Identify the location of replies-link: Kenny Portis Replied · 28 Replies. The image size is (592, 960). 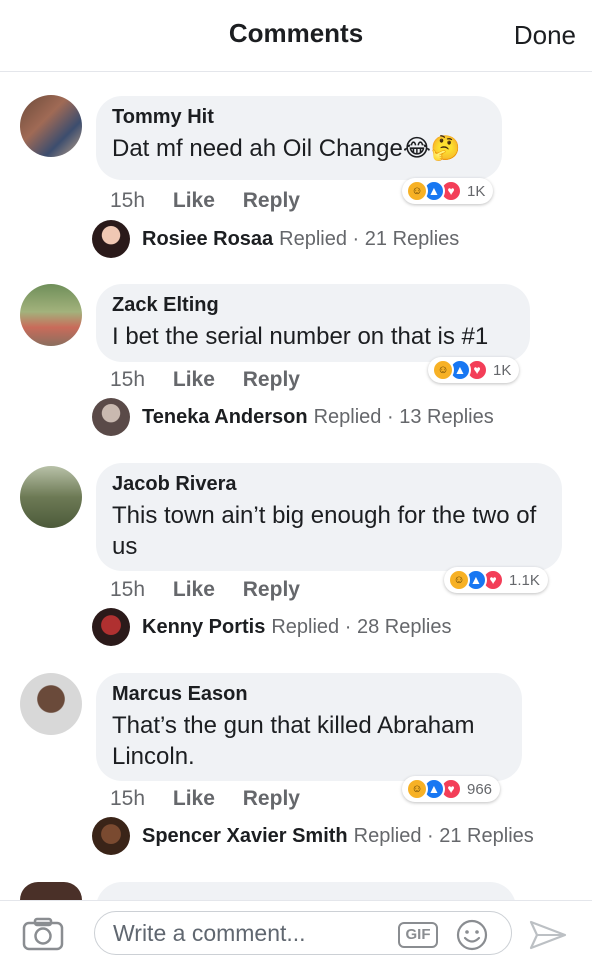
(271, 627).